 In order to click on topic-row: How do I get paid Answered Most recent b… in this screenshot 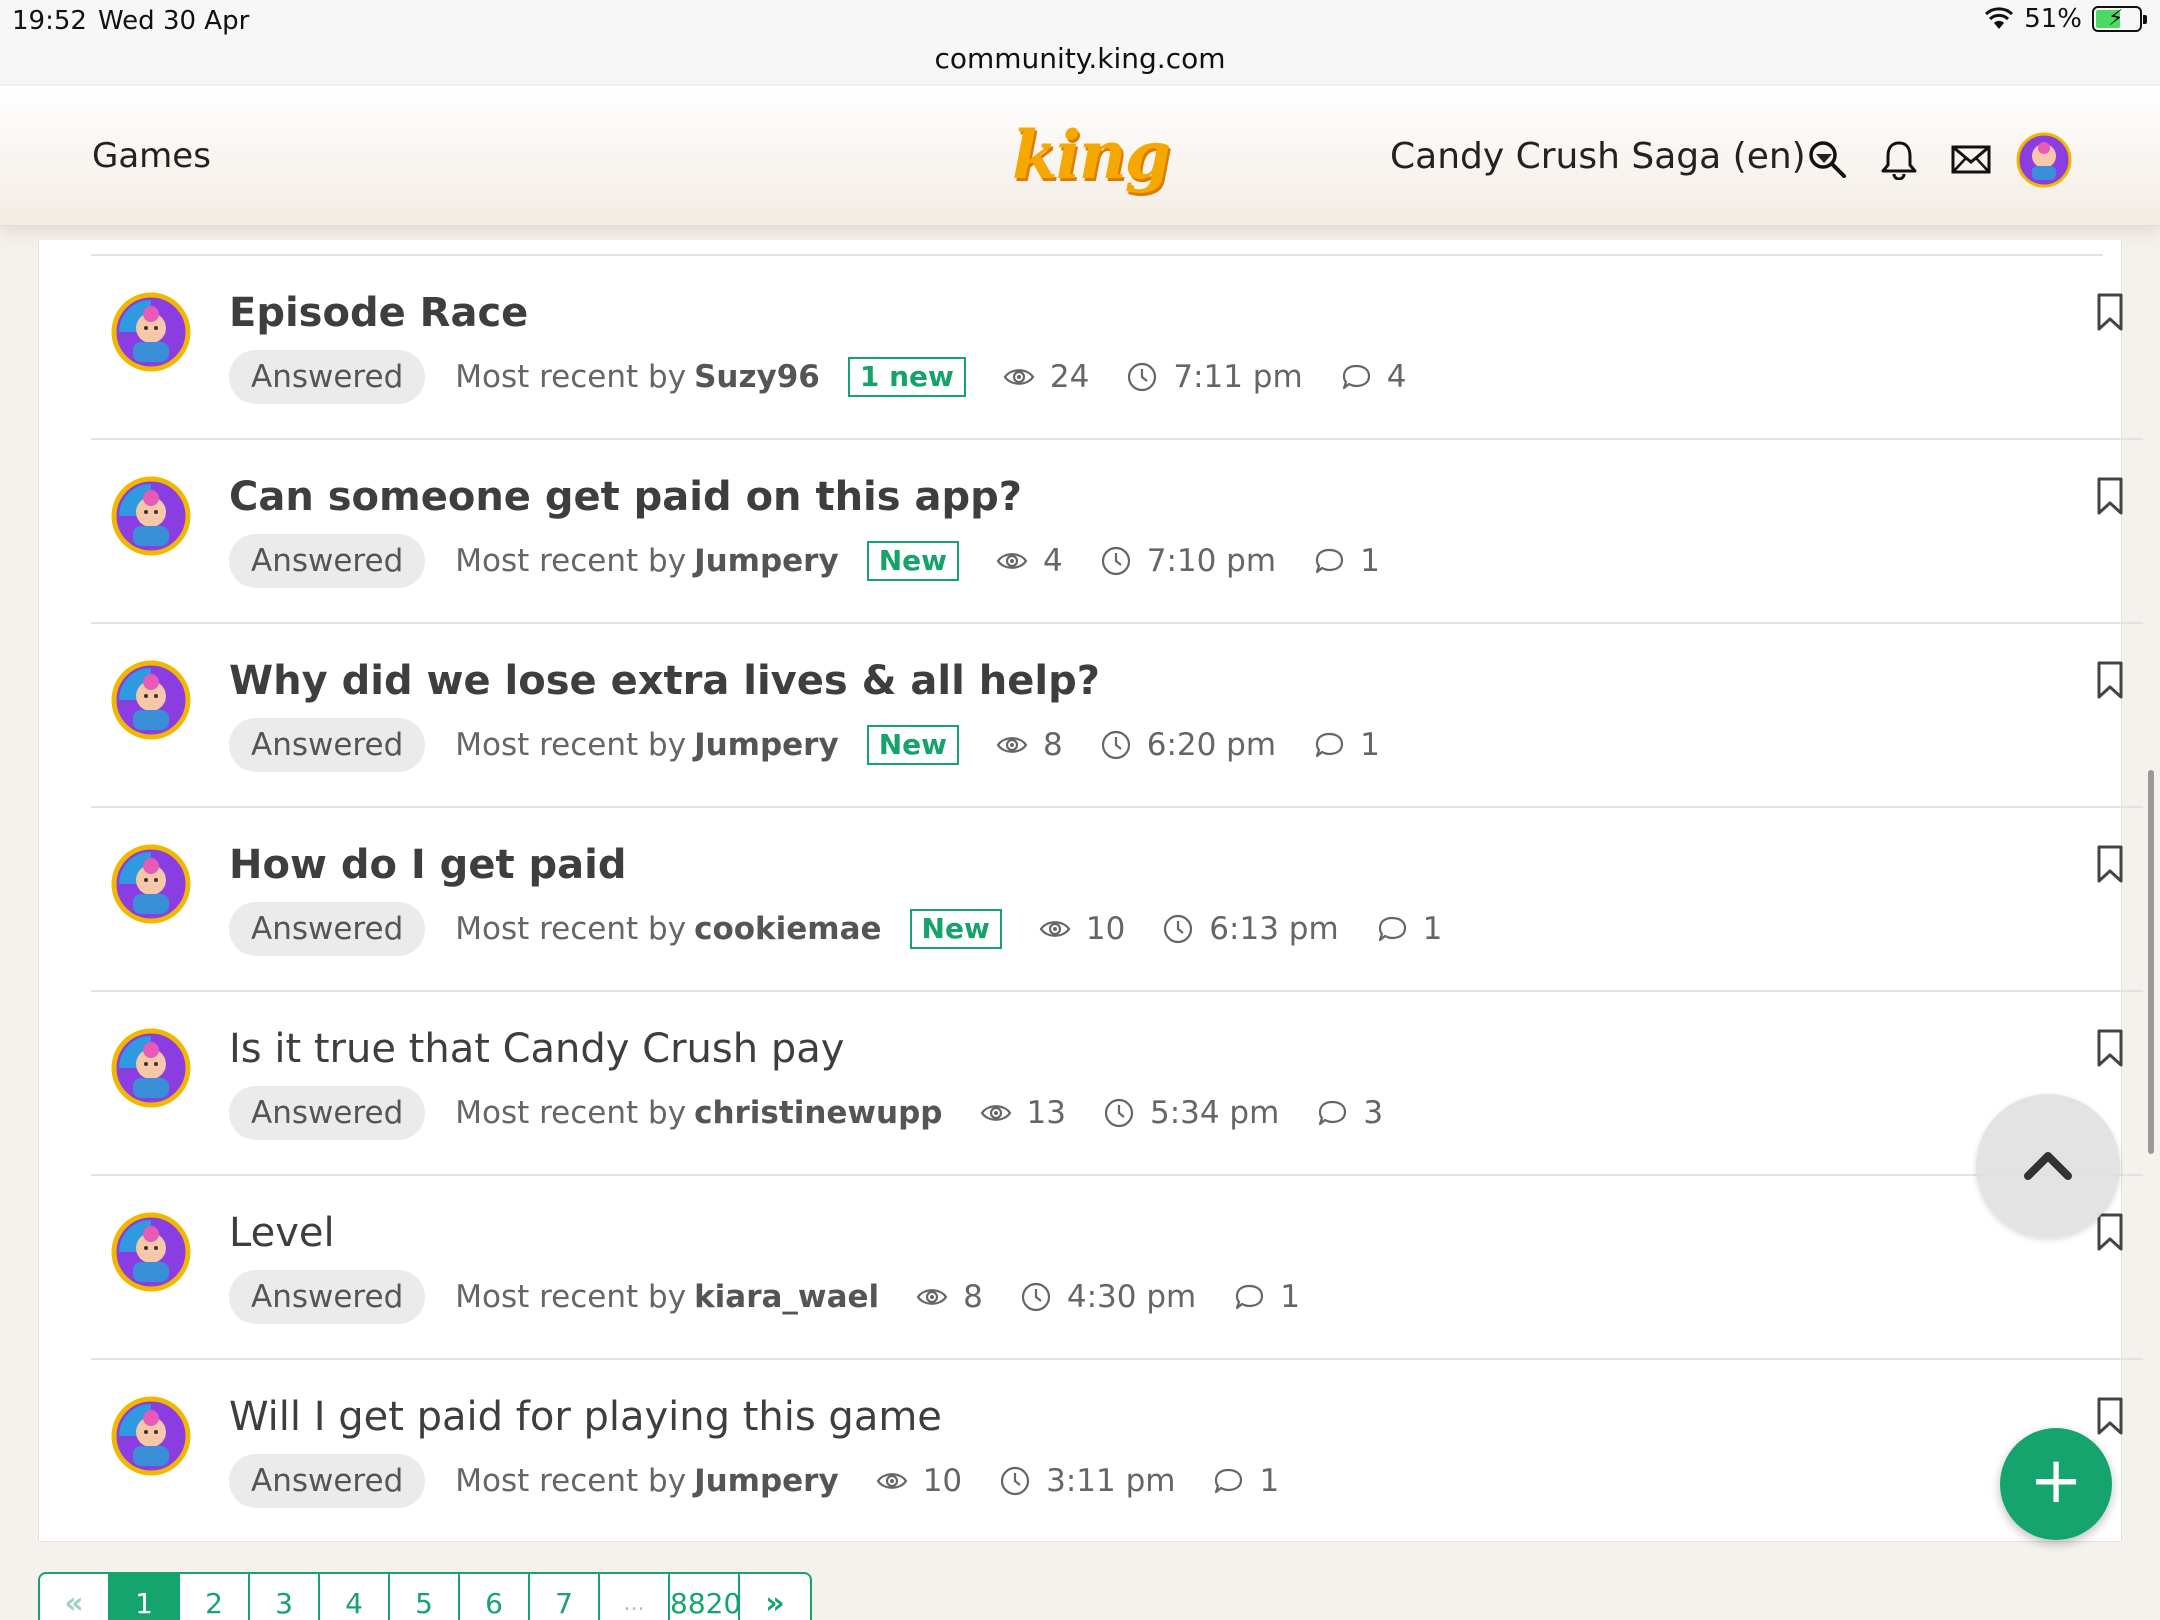, I will do `click(1117, 900)`.